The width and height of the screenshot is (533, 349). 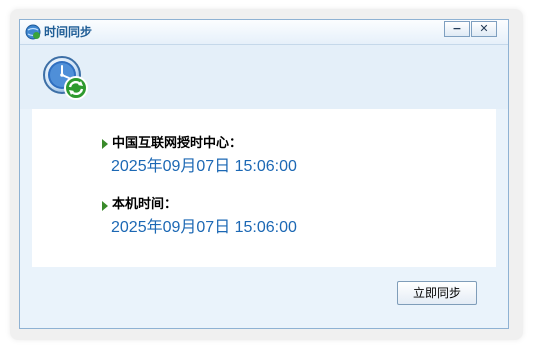 What do you see at coordinates (204, 227) in the screenshot?
I see `local-time-value: 2025年09月07日 15:06:00` at bounding box center [204, 227].